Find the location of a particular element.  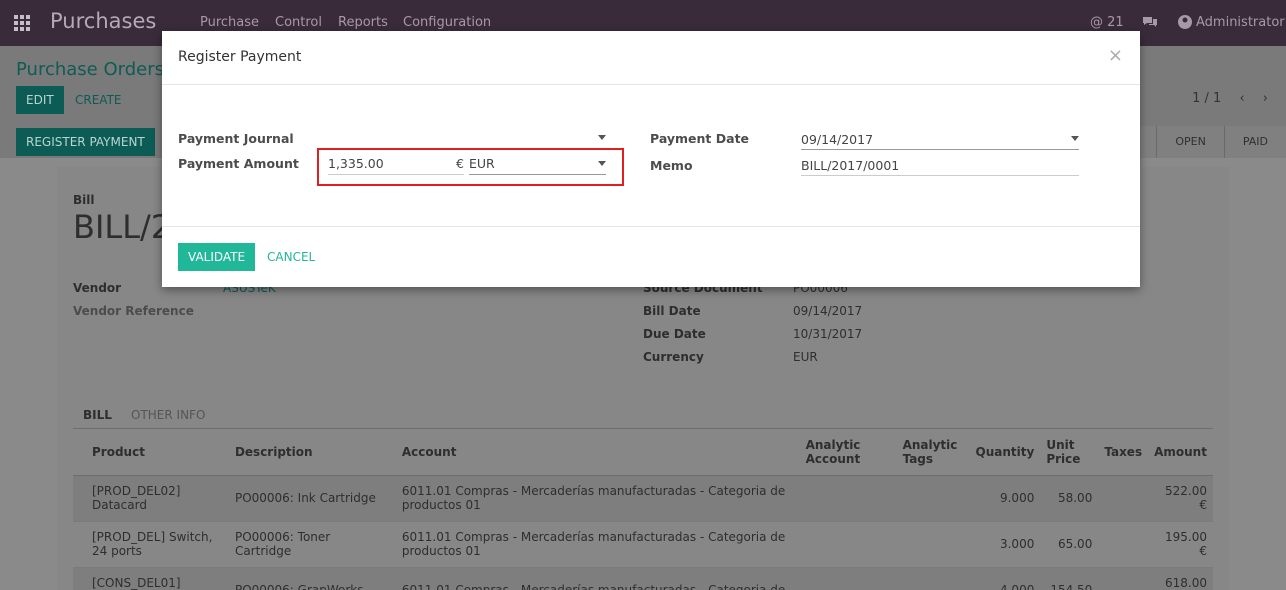

payment-amount-label: Payment Amount is located at coordinates (238, 163).